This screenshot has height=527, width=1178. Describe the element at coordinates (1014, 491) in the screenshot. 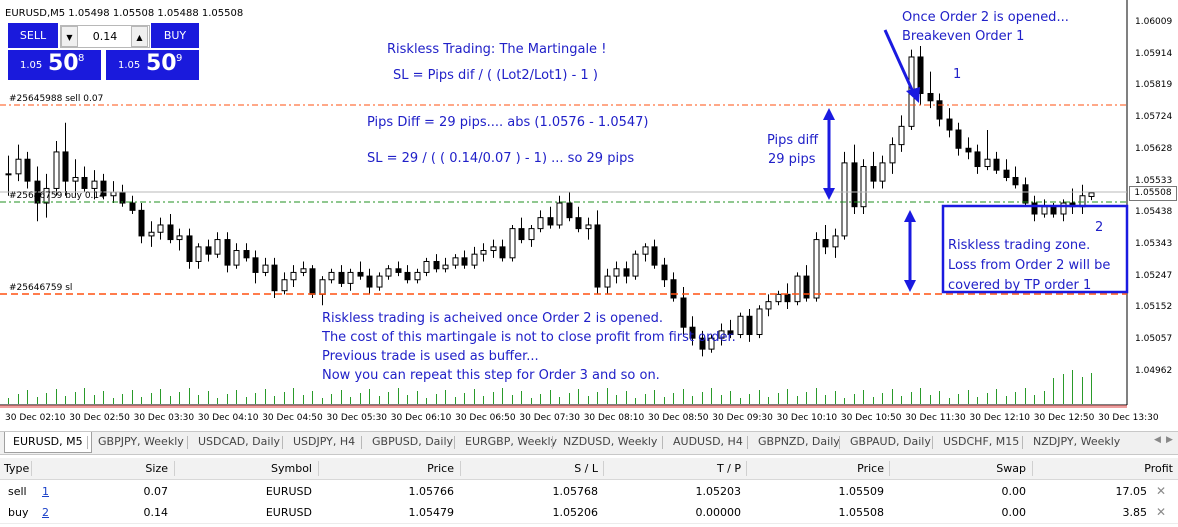

I see `trade-swap: 0.00` at that location.